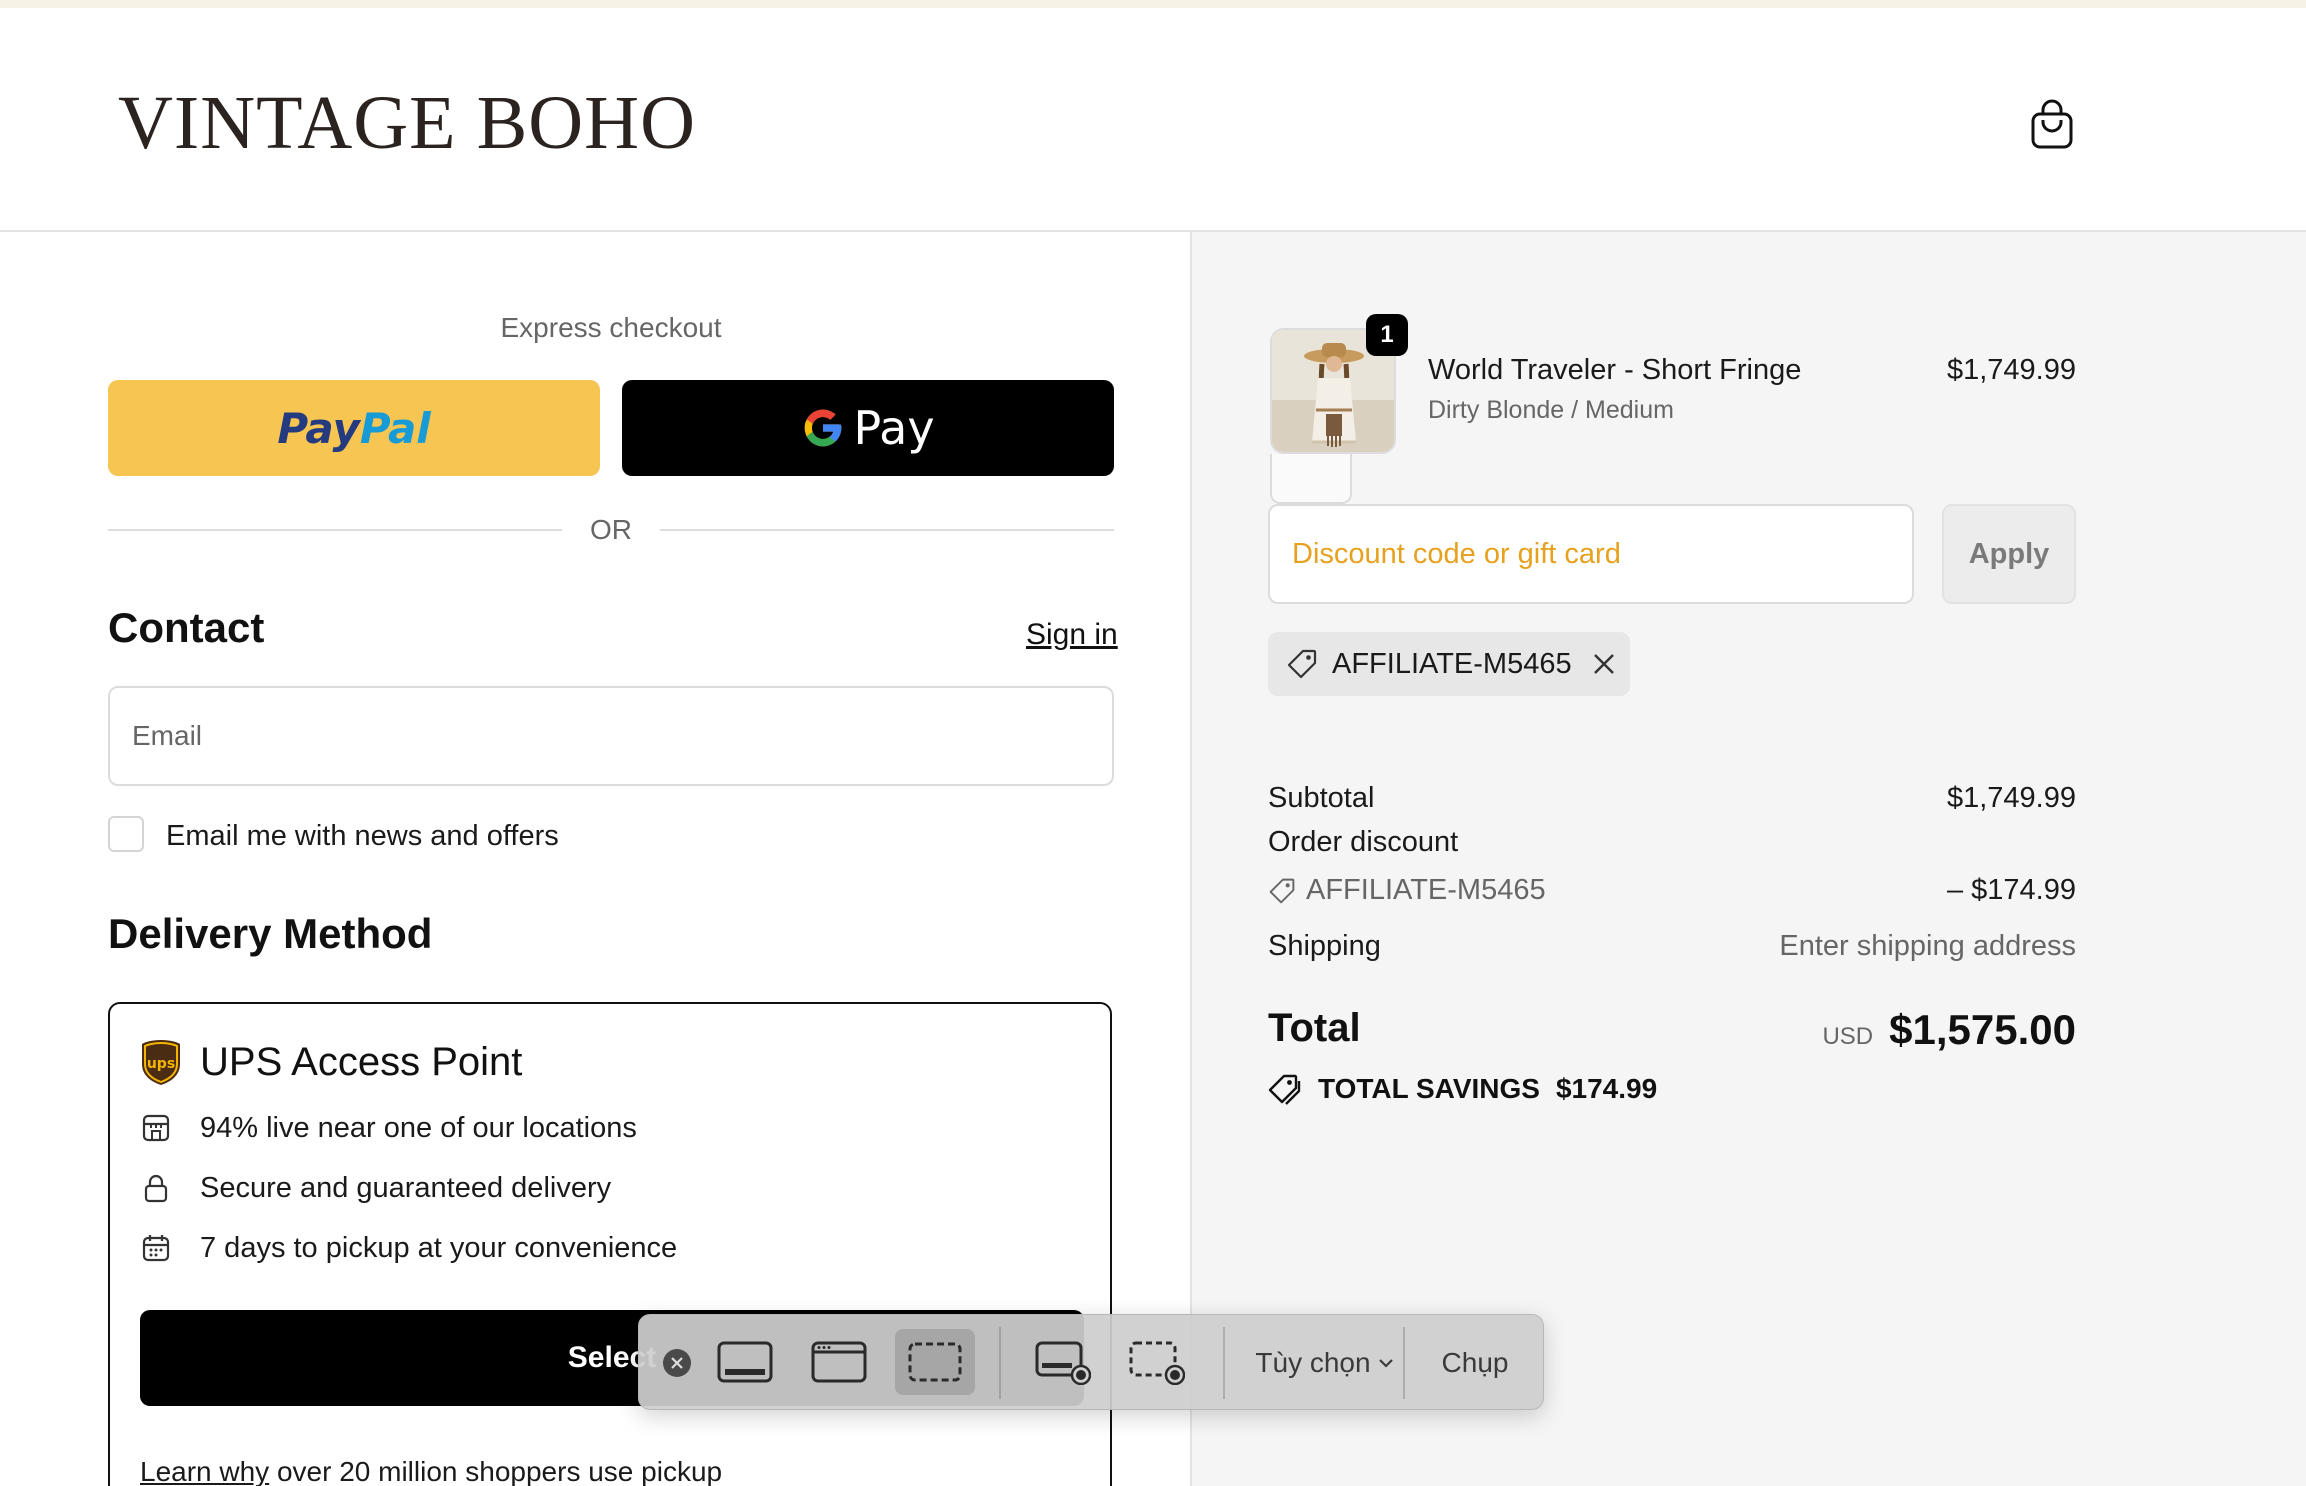 This screenshot has width=2306, height=1486. I want to click on top-accent-line, so click(1153, 4).